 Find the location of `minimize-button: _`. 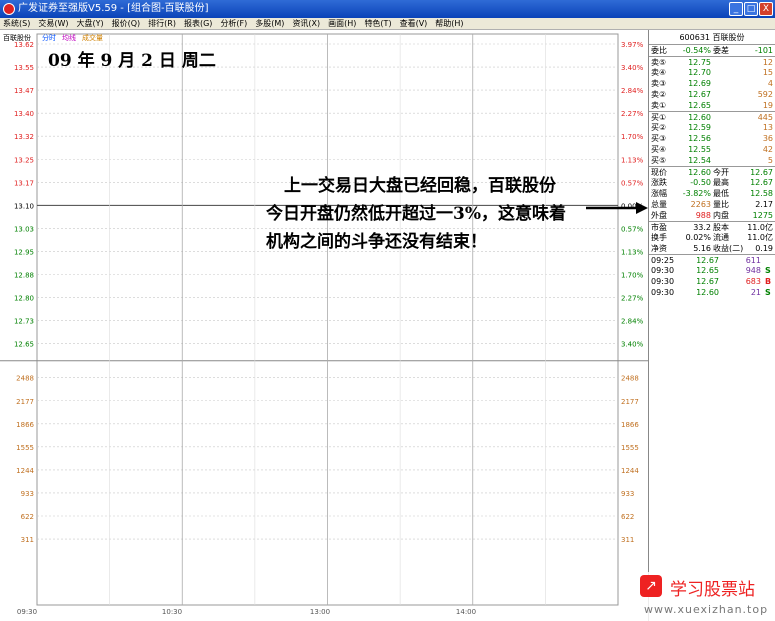

minimize-button: _ is located at coordinates (736, 9).